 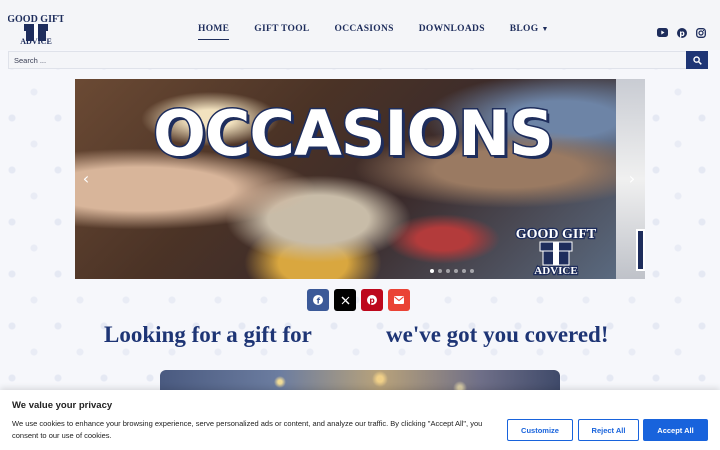 I want to click on search-button, so click(x=697, y=60).